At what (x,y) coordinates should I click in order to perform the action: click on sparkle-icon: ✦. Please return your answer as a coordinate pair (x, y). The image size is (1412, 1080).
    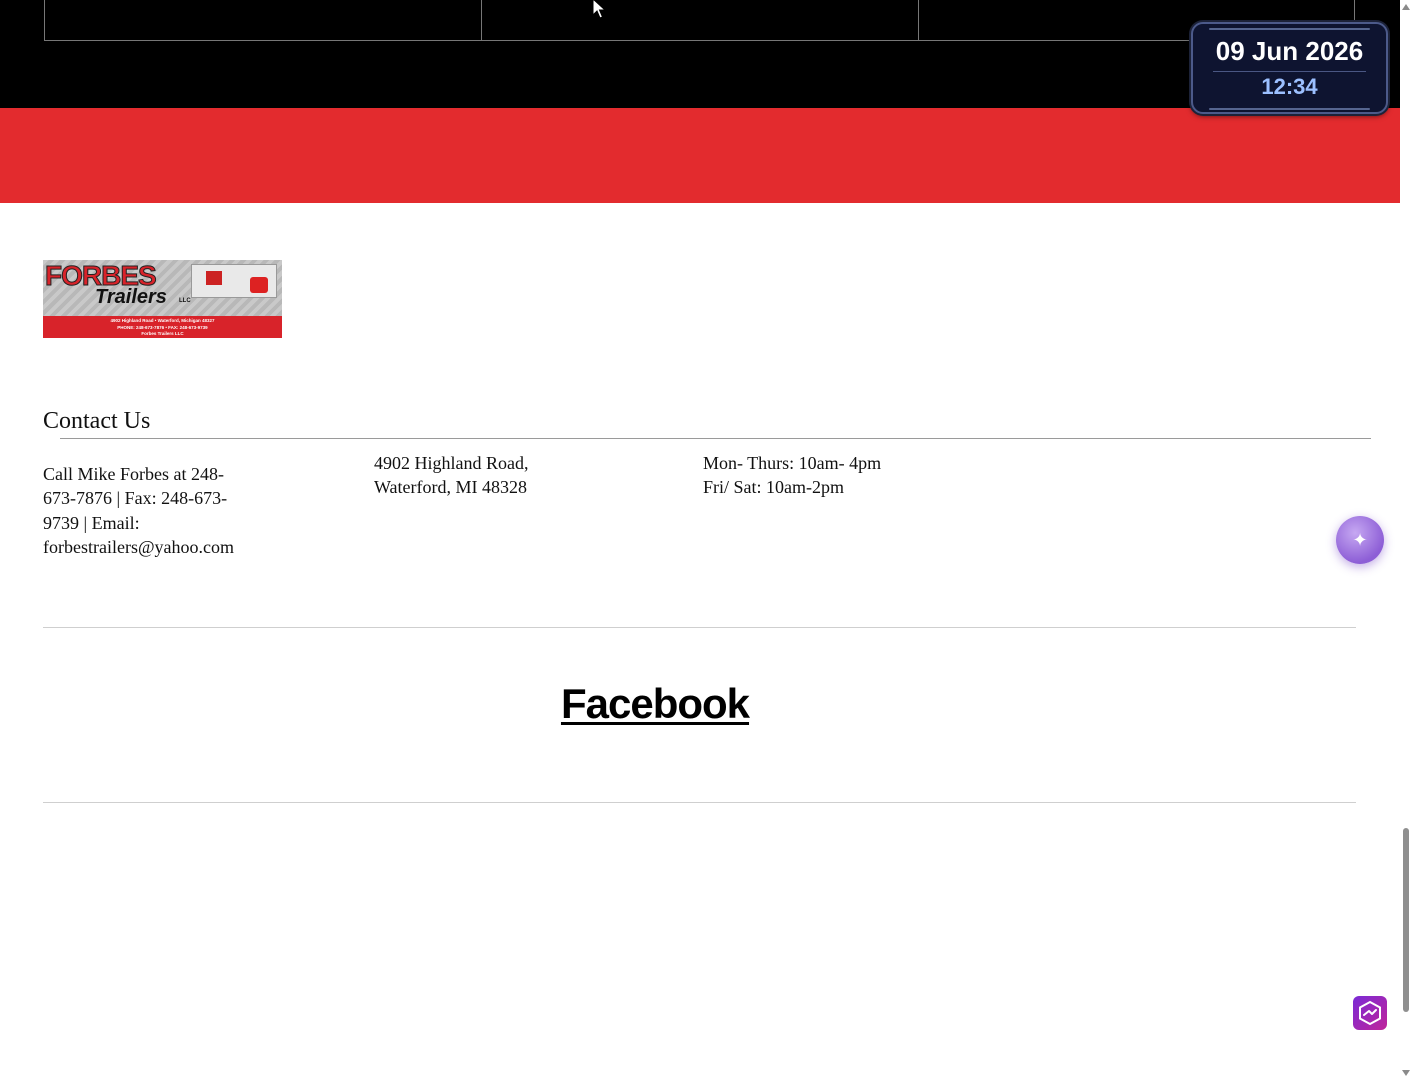
    Looking at the image, I should click on (1360, 539).